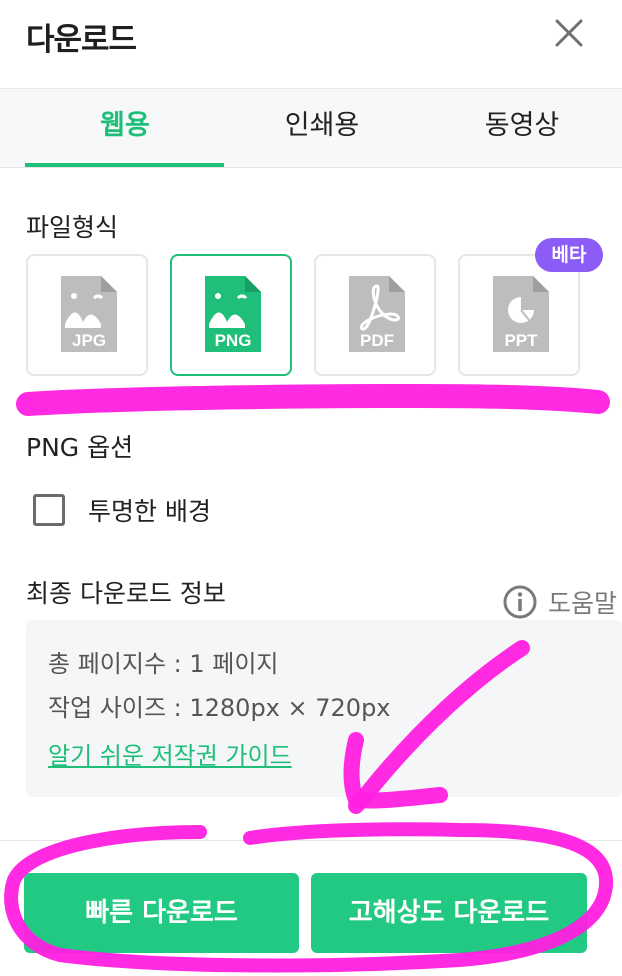  Describe the element at coordinates (311, 840) in the screenshot. I see `footer-divider` at that location.